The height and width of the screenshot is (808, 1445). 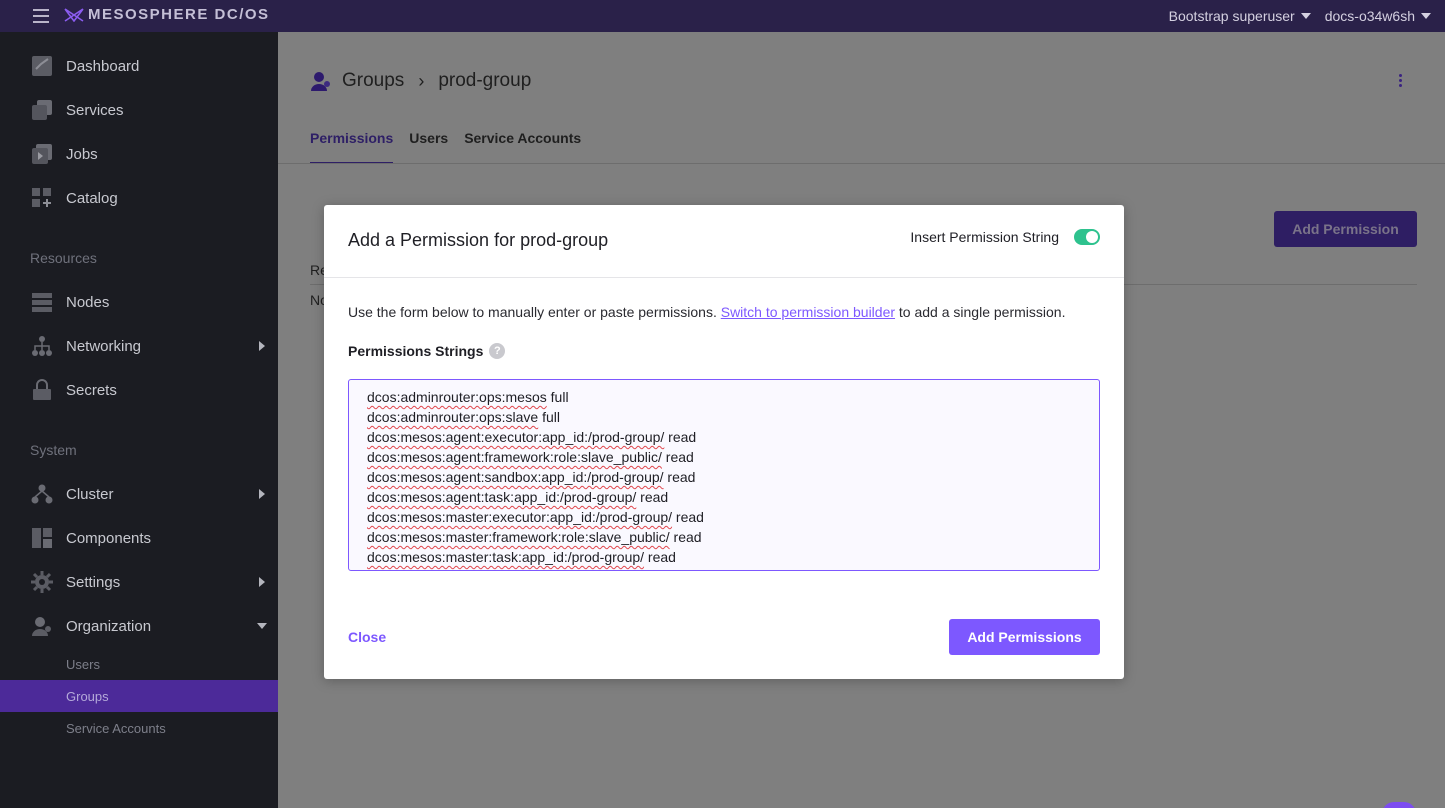 I want to click on close-button: Close, so click(x=367, y=637).